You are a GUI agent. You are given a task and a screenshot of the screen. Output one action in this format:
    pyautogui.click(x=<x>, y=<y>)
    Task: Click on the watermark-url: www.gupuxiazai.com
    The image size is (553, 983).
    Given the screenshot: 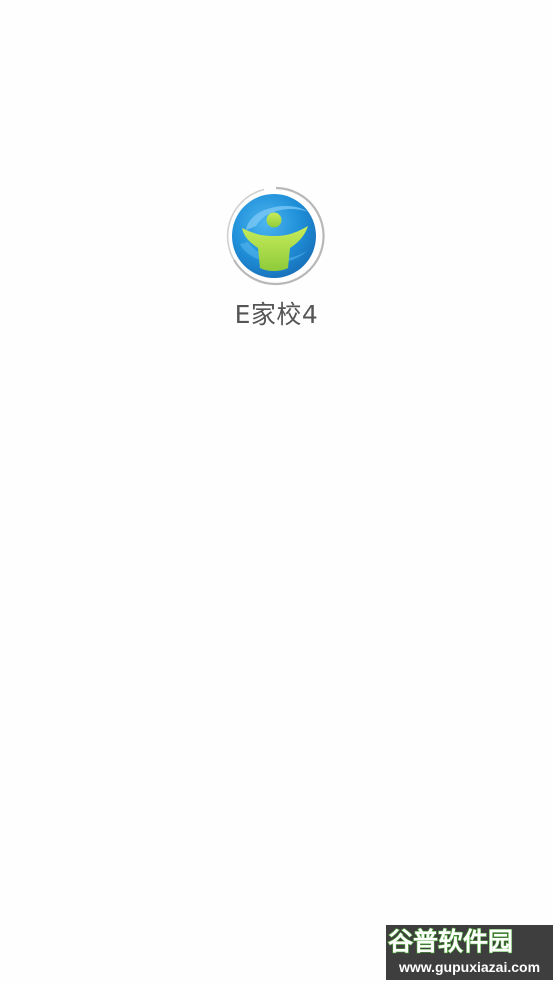 What is the action you would take?
    pyautogui.click(x=469, y=967)
    